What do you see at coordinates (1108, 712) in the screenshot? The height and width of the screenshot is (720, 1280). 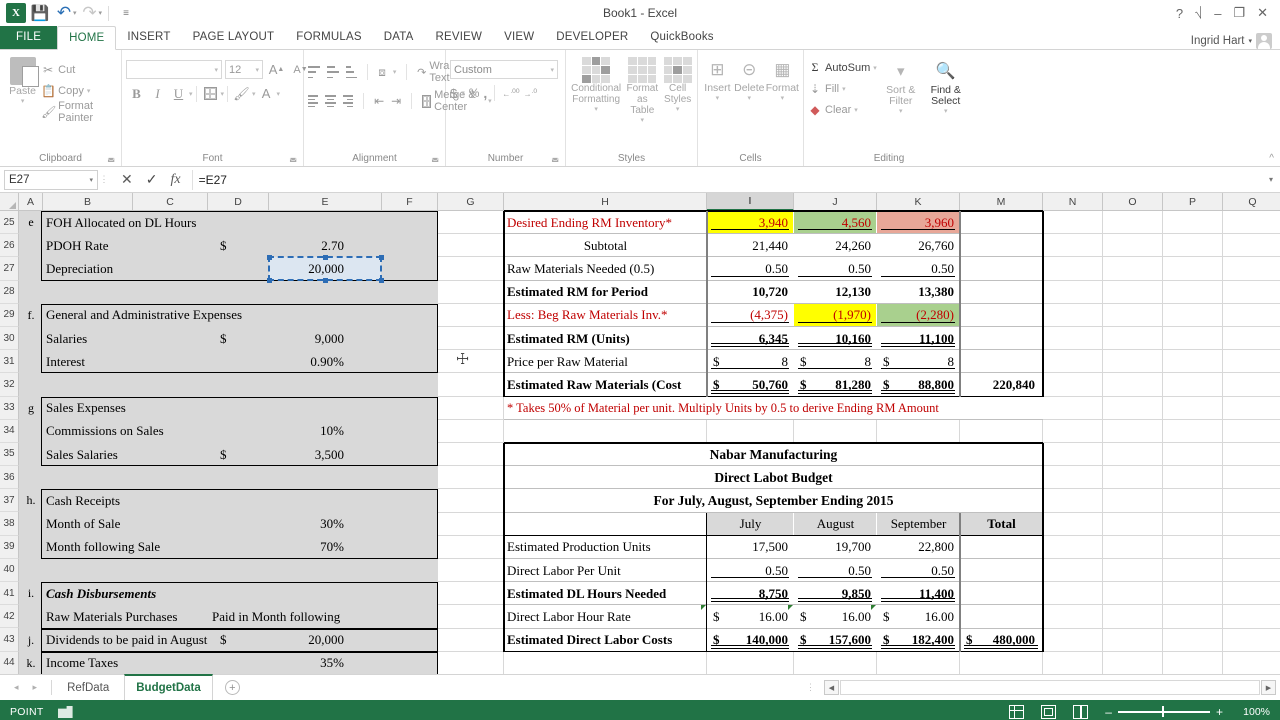 I see `zoom-out-button: –` at bounding box center [1108, 712].